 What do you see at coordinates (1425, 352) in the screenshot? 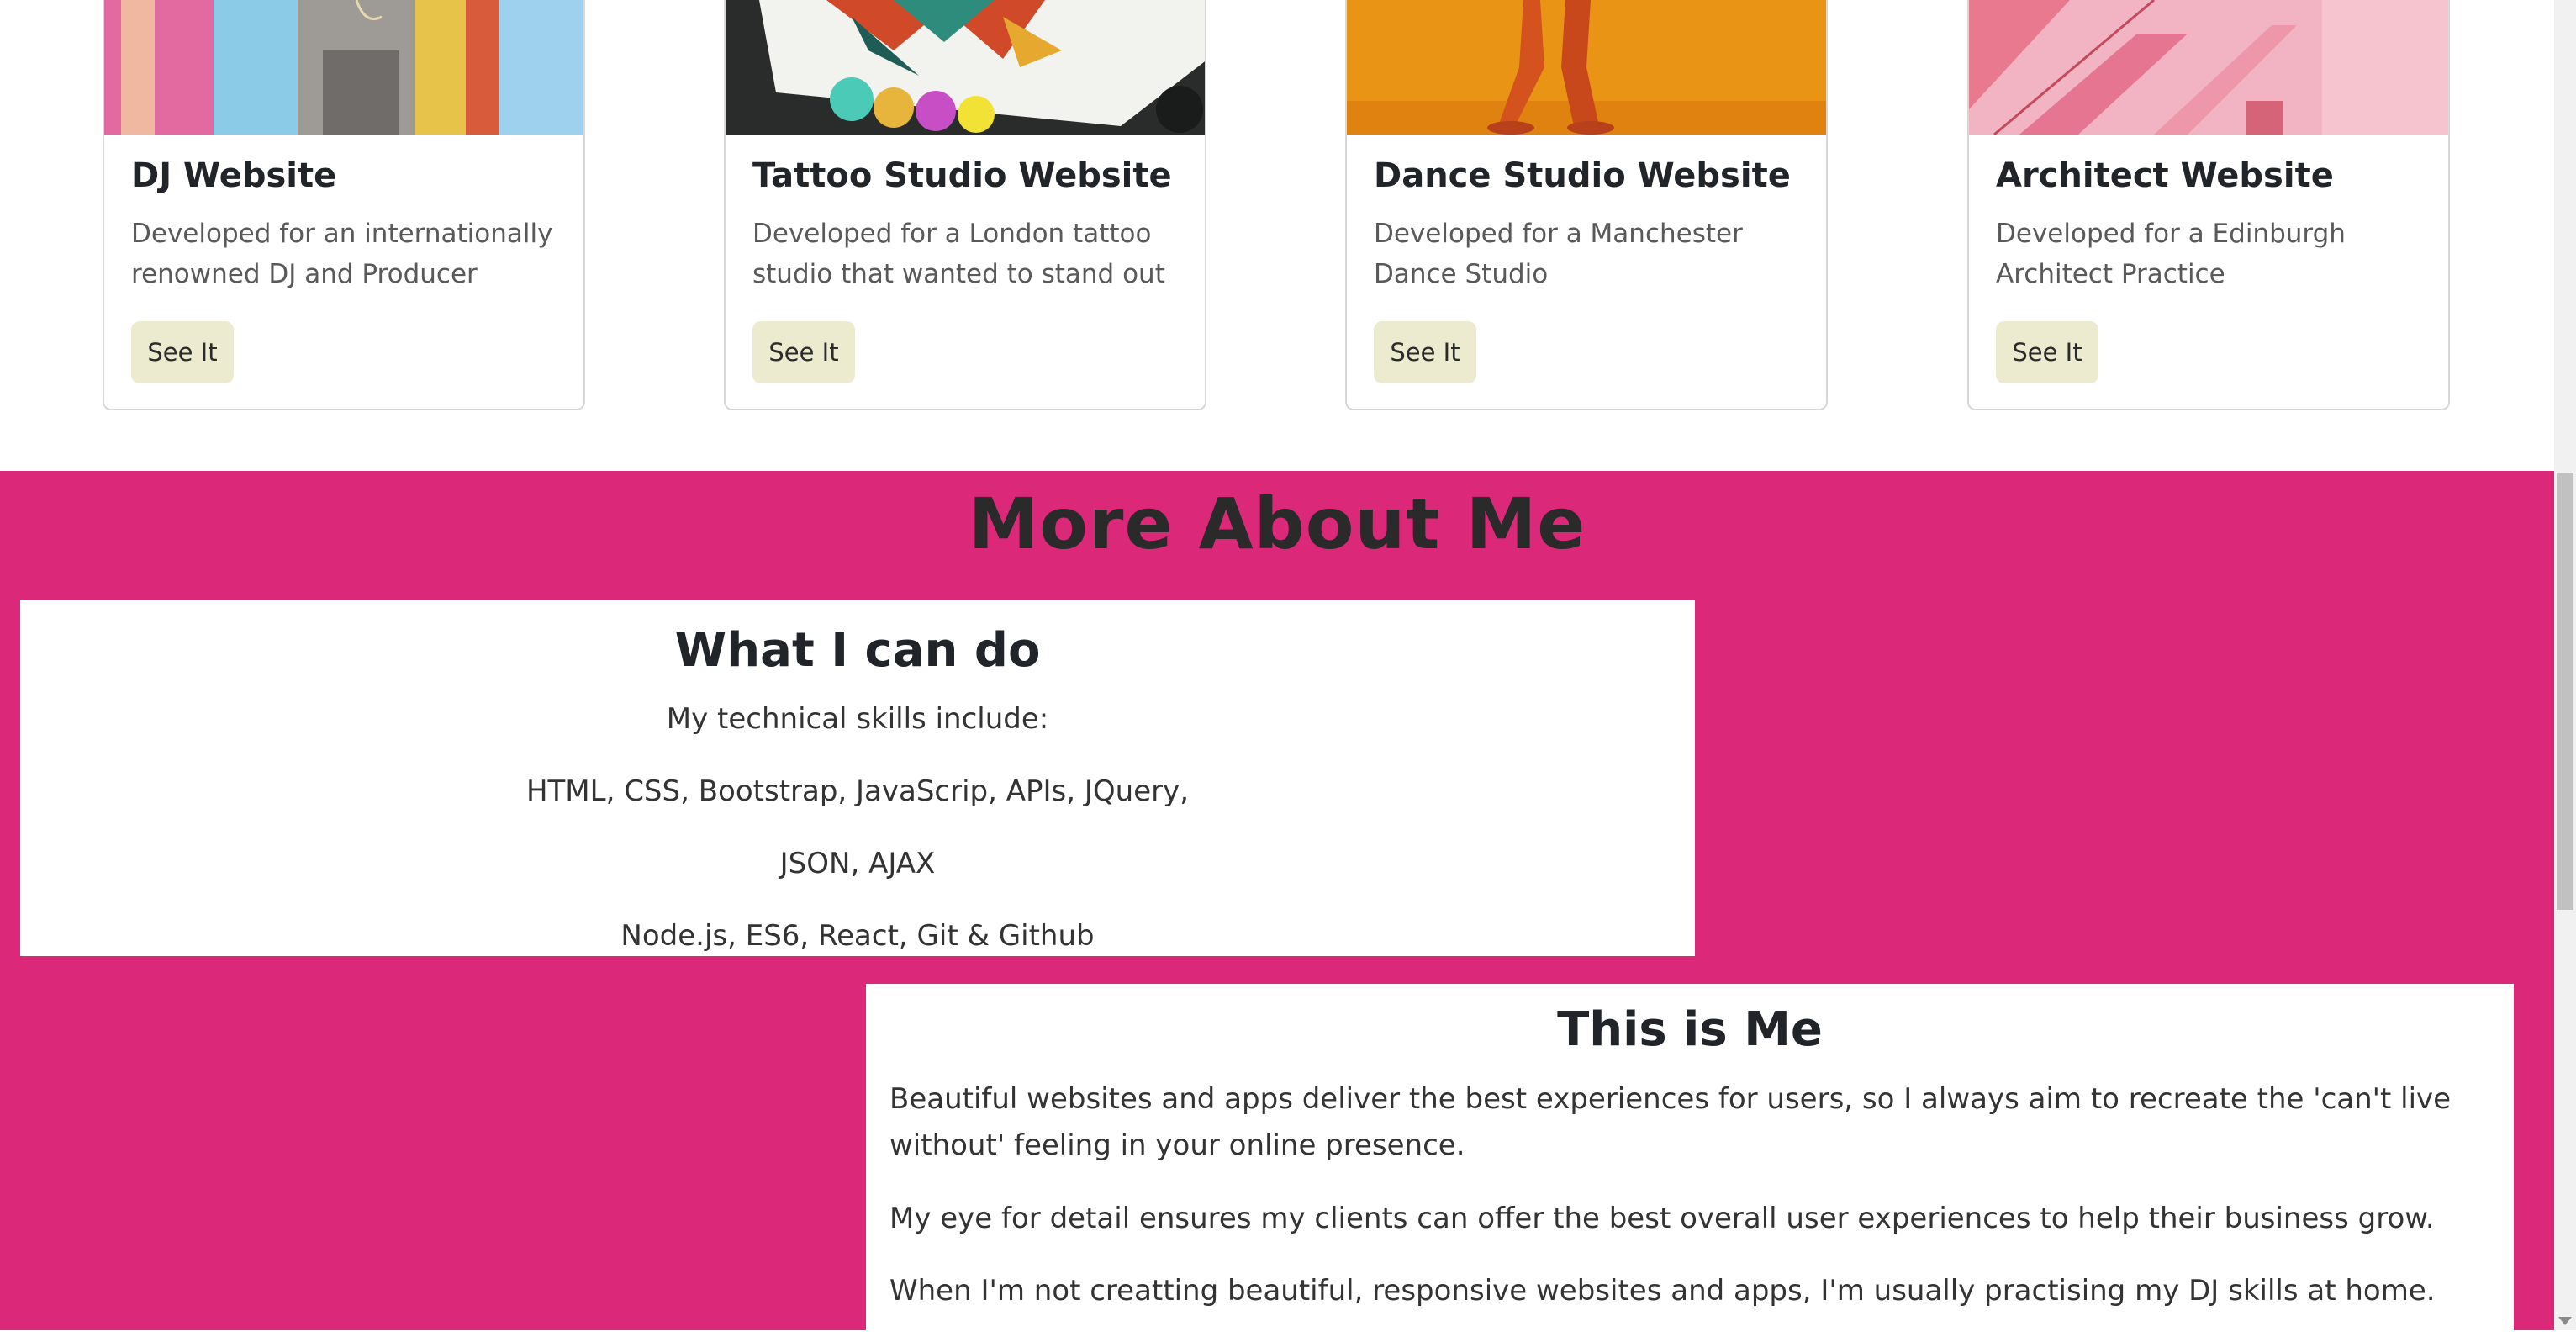
I see `see-it-button-dance: See It` at bounding box center [1425, 352].